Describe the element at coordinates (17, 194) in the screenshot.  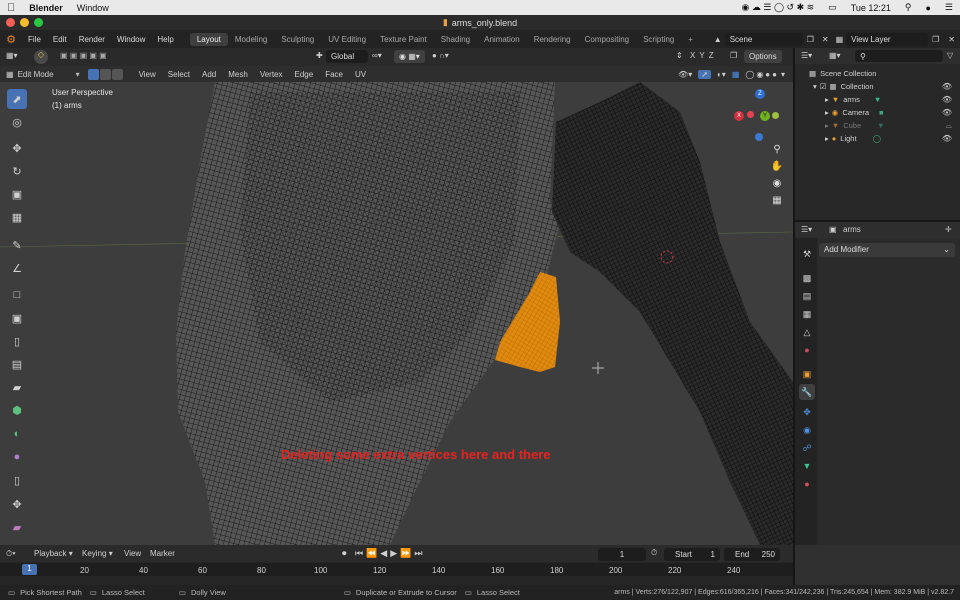
I see `scale-tool-icon: ▣` at that location.